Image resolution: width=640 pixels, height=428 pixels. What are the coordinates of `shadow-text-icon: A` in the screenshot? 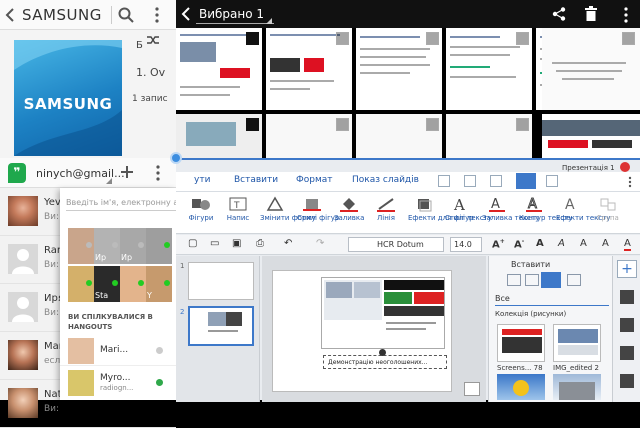 It's located at (605, 243).